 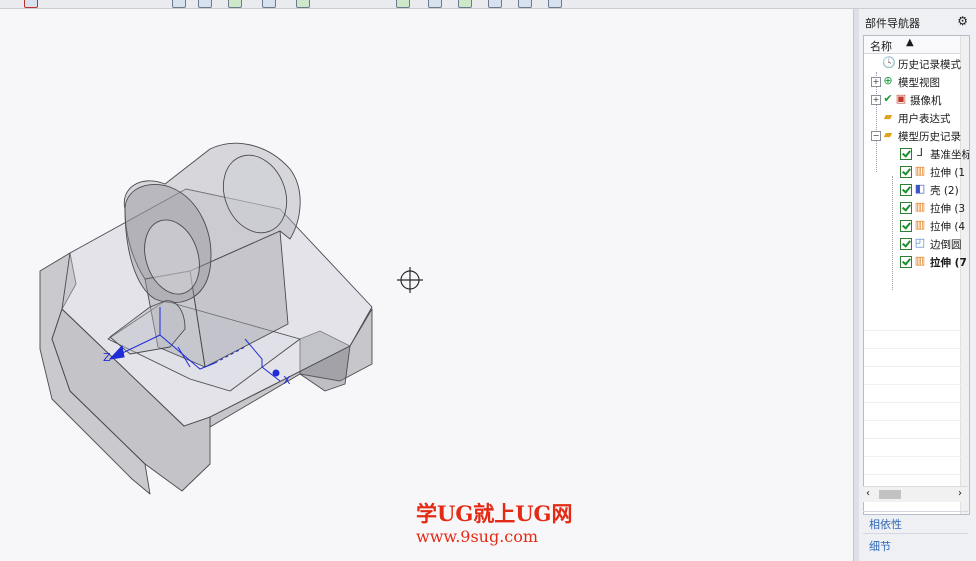 I want to click on tree-item-camera: + ✔ ▣ 摄像机, so click(x=916, y=100).